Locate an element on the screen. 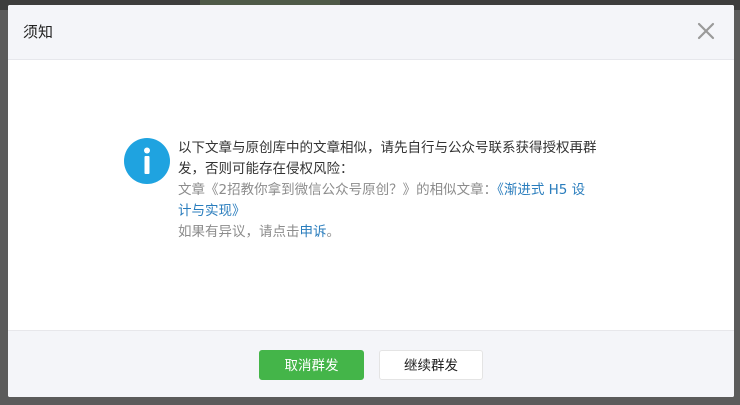  warning-line-1: 以下文章与原创库中的文章相似，请先自行与公众号联系获得授权再群 is located at coordinates (387, 148).